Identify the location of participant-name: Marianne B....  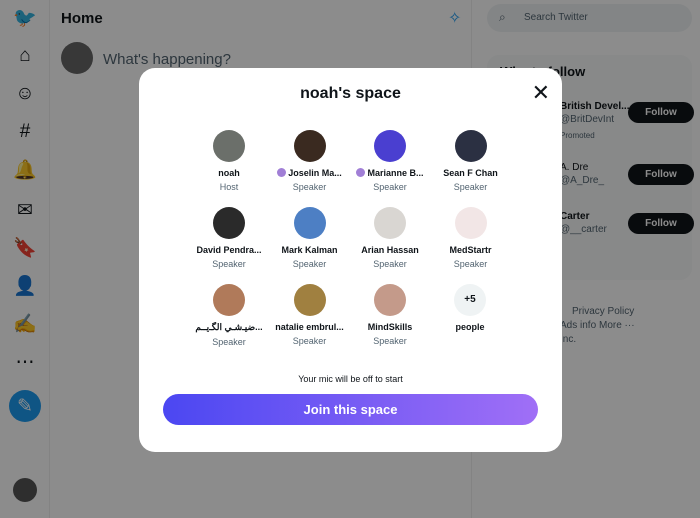
(395, 173).